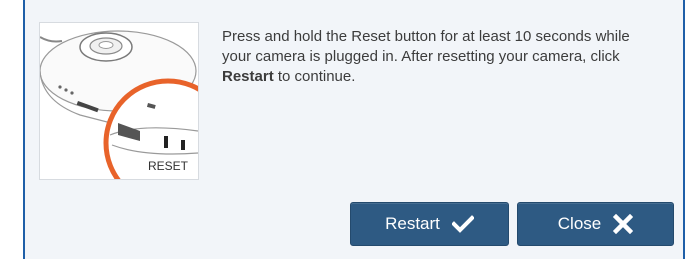 Image resolution: width=693 pixels, height=259 pixels. What do you see at coordinates (248, 76) in the screenshot?
I see `instruction-text-bold: Restart` at bounding box center [248, 76].